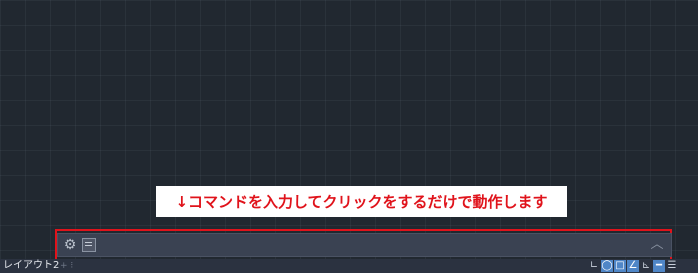  I want to click on command-history-icon, so click(89, 245).